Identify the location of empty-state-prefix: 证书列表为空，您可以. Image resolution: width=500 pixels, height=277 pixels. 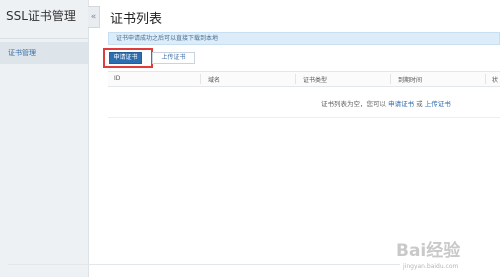
(353, 104).